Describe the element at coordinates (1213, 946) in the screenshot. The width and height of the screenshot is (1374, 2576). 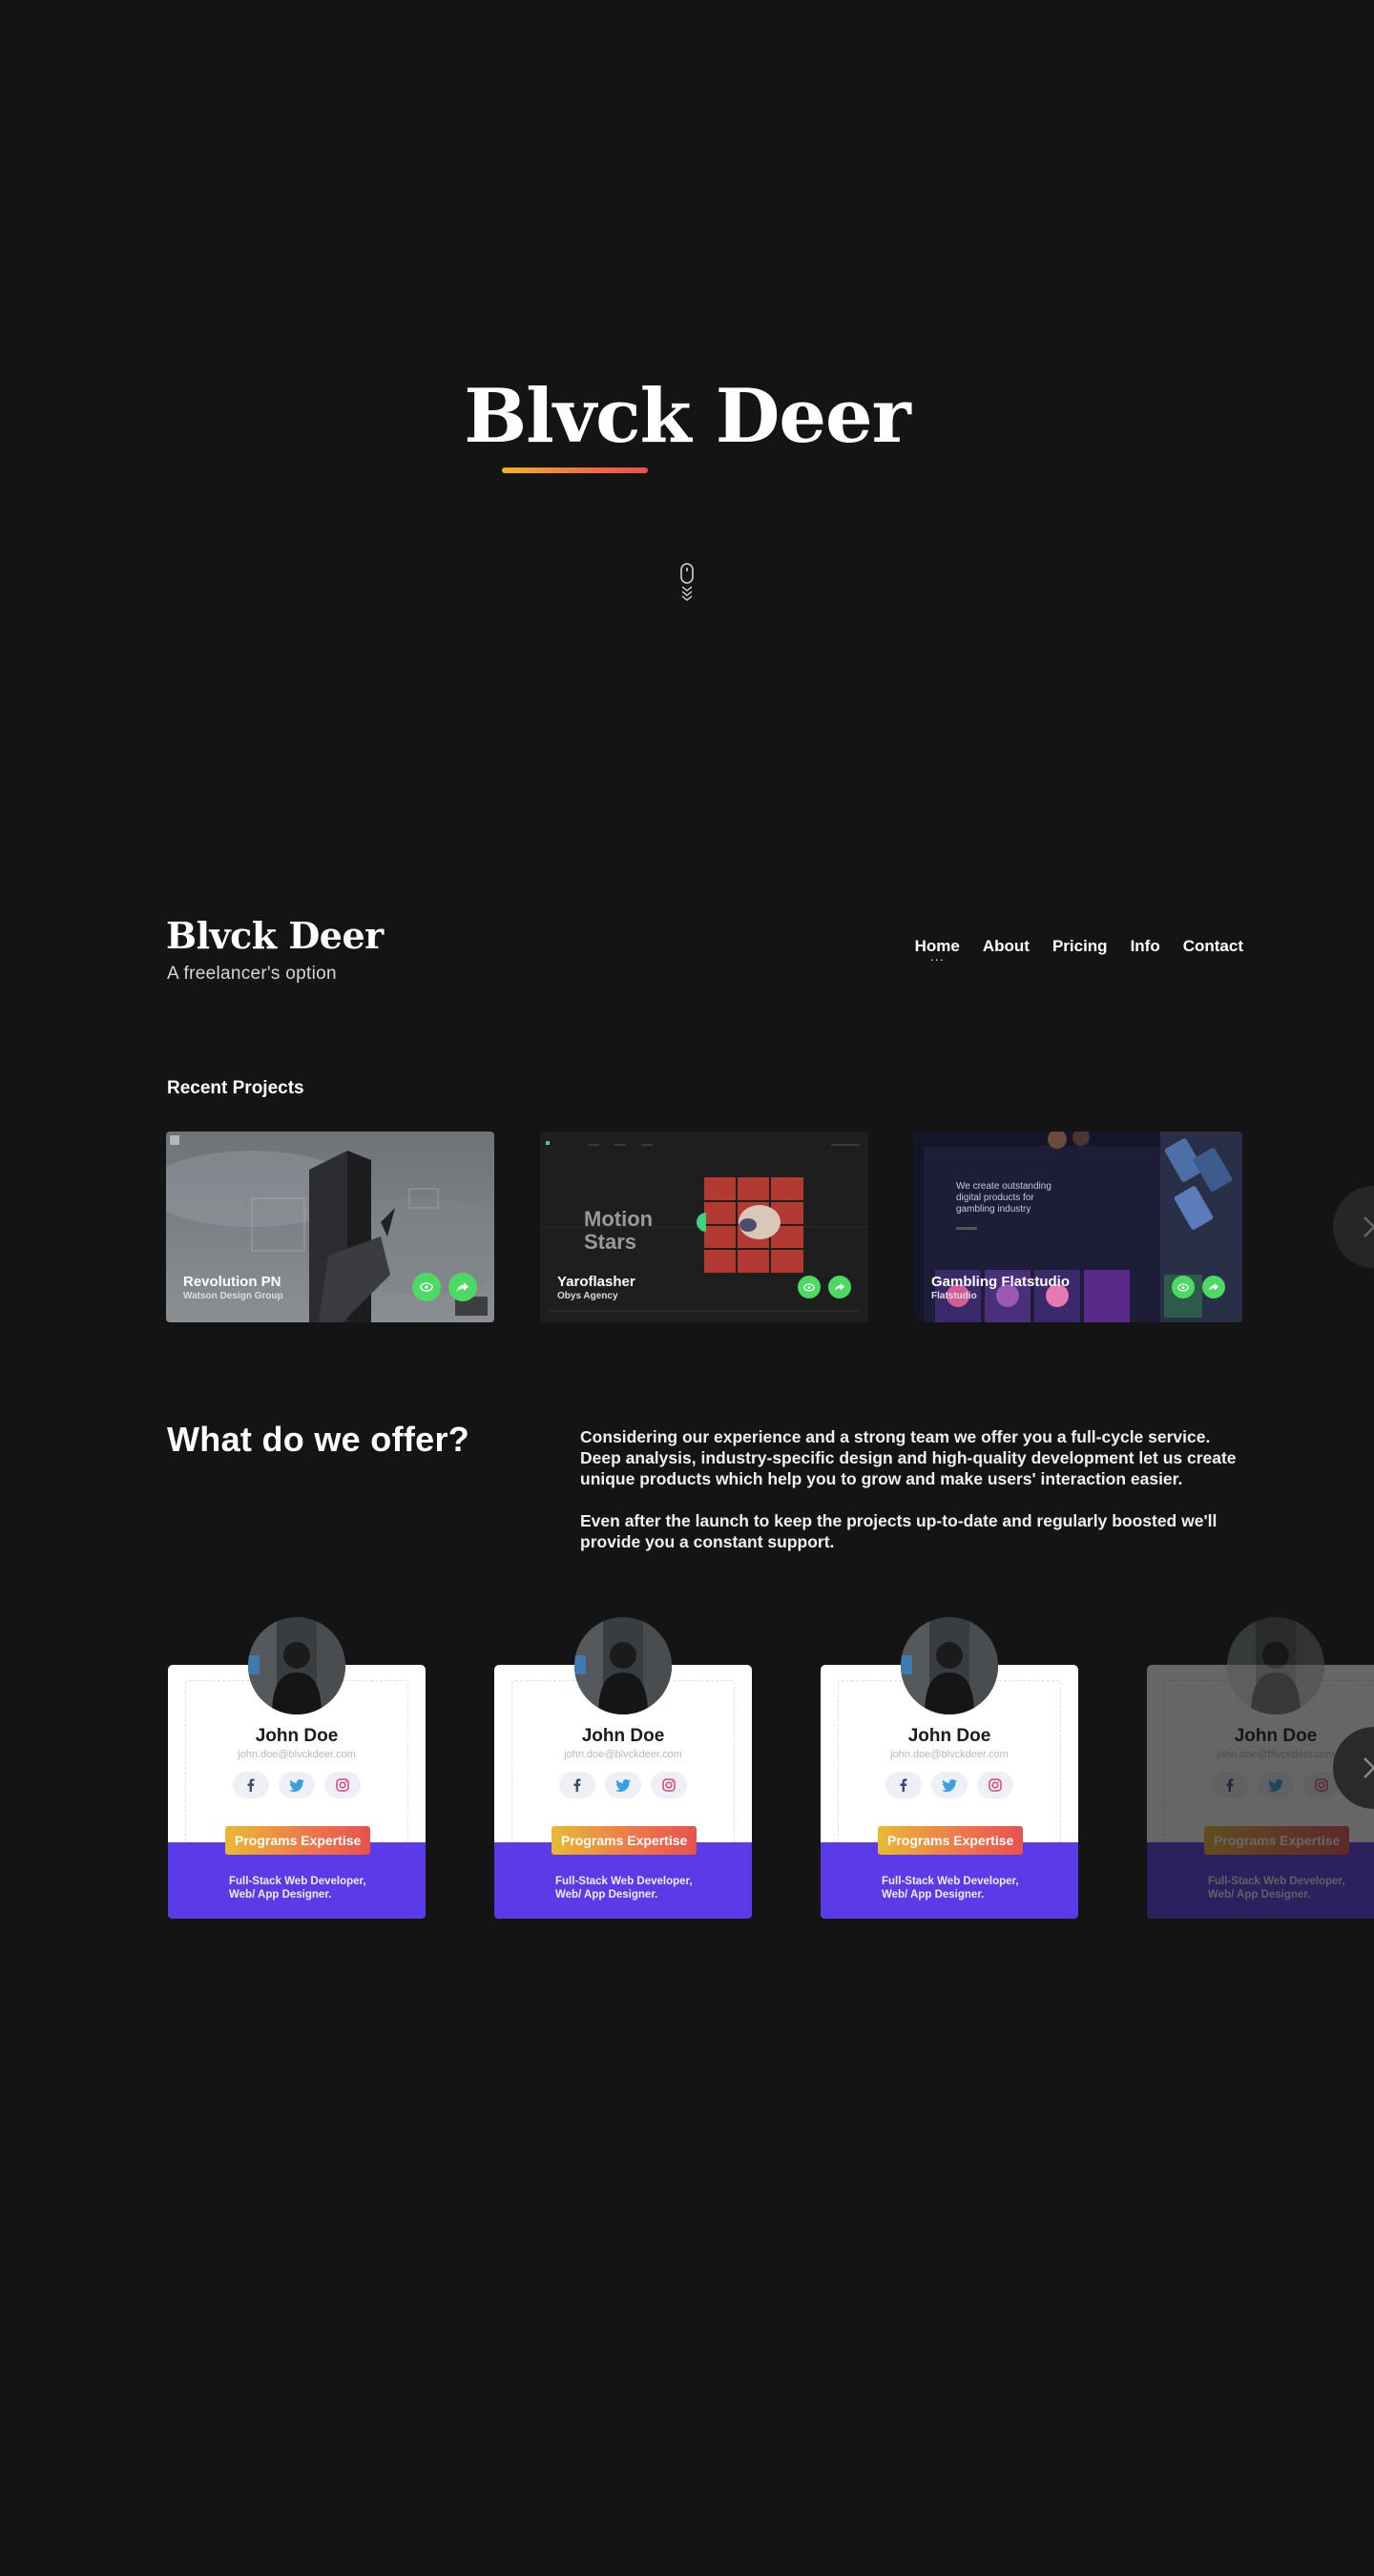
I see `nav-item-contact: Contact` at that location.